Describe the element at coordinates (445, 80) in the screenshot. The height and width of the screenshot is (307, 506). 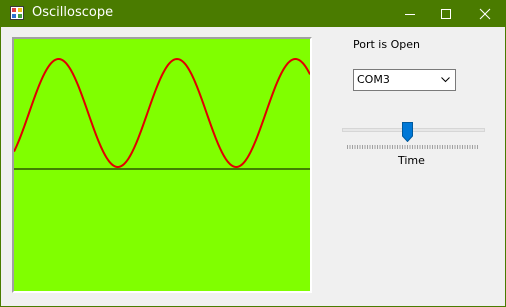
I see `chevron-down-icon` at that location.